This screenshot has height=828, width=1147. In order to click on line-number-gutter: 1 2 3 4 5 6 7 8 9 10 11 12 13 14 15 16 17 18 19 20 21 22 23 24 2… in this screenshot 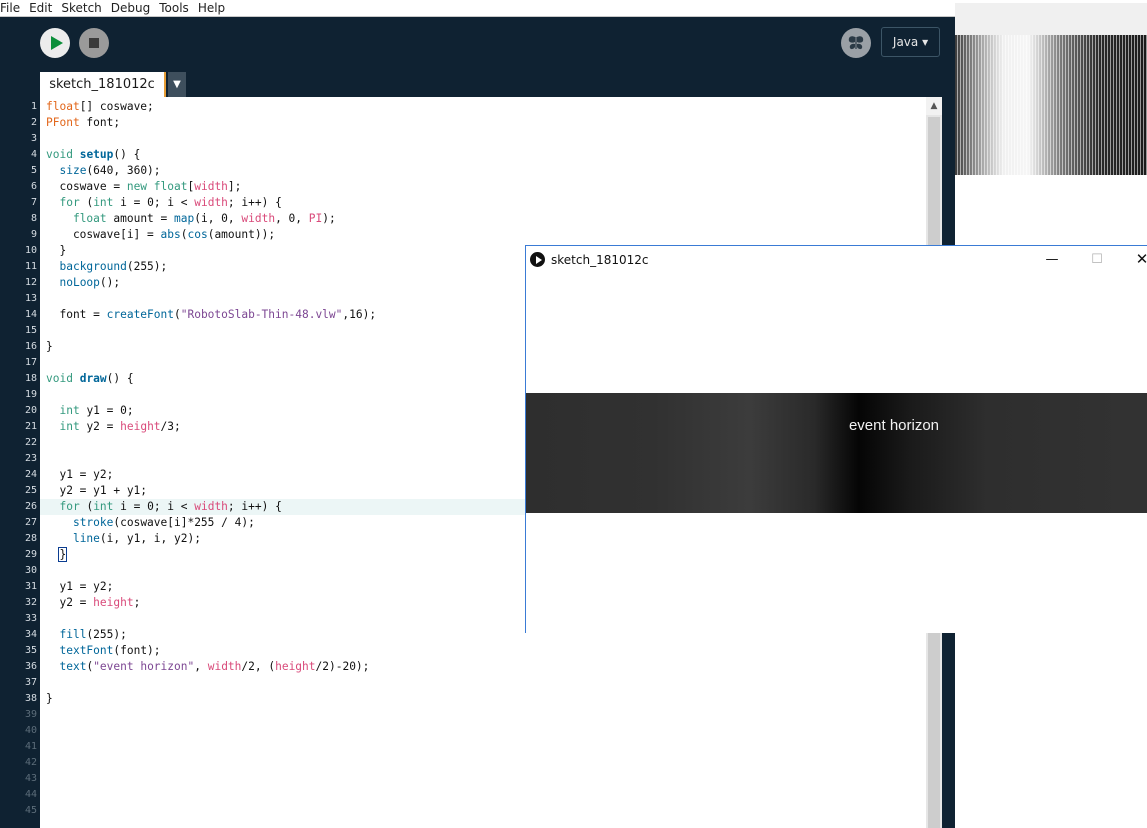, I will do `click(20, 462)`.